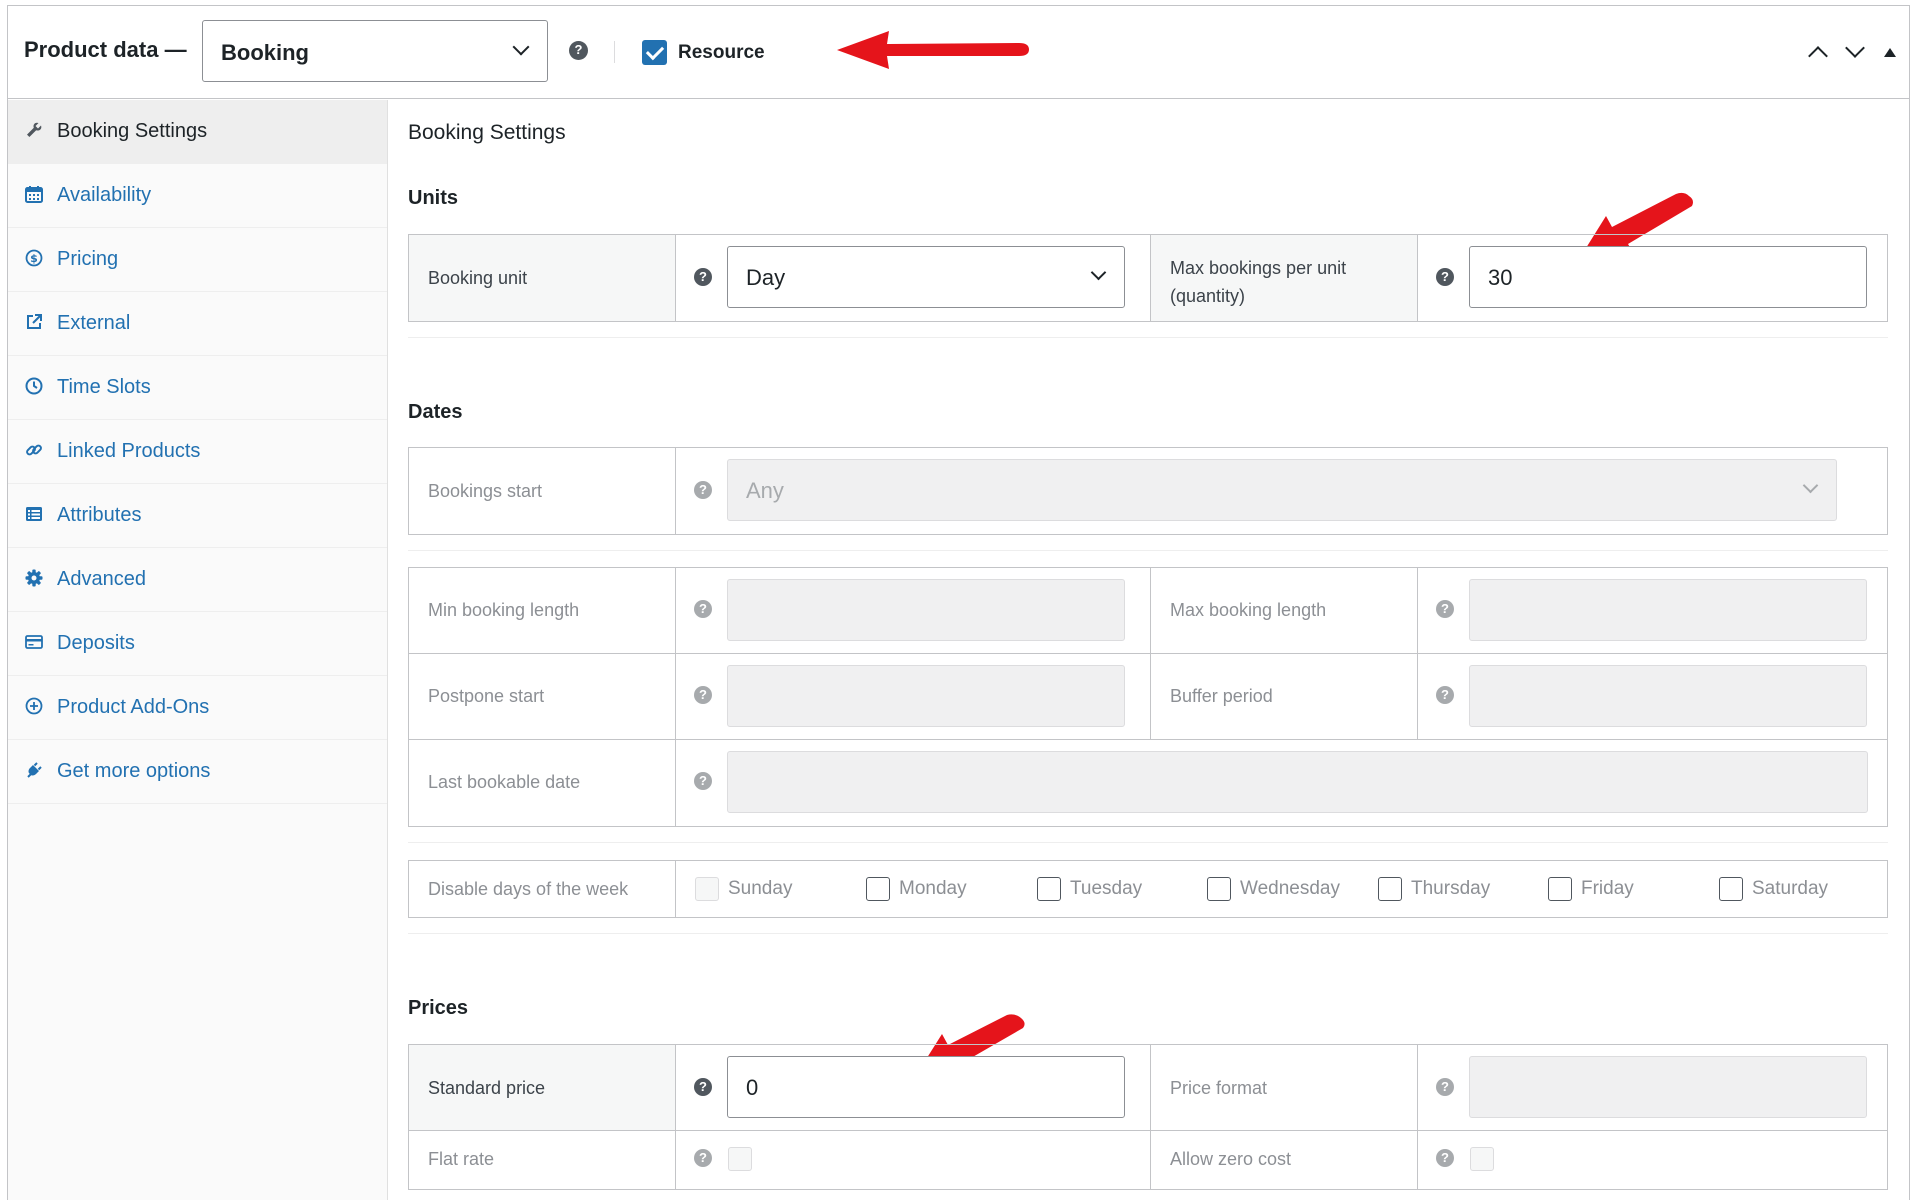 The image size is (1917, 1200). I want to click on price-format-field-cell: ?, so click(1652, 1087).